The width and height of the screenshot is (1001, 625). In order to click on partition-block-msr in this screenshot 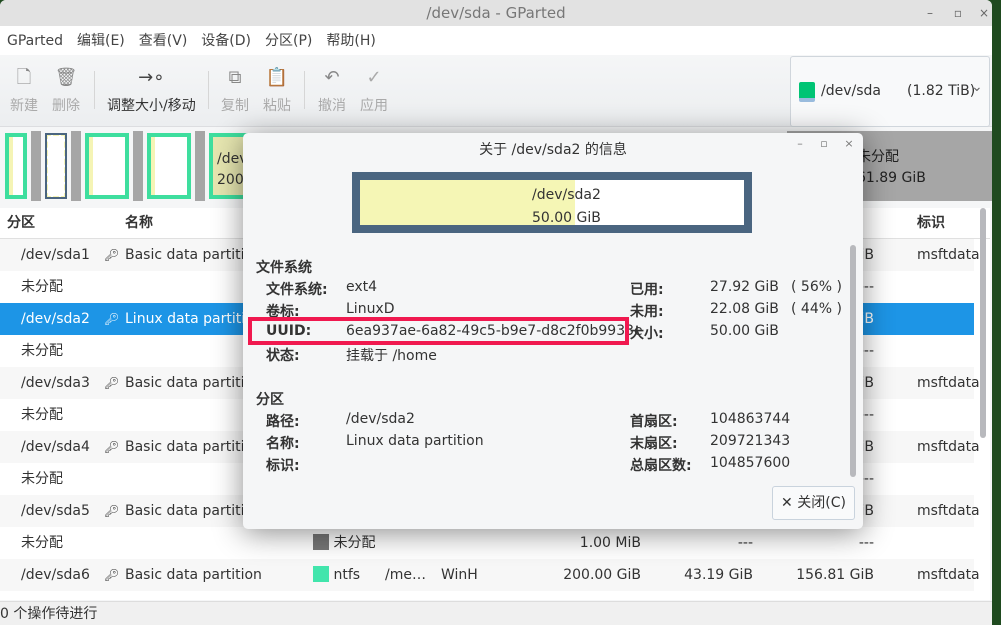, I will do `click(56, 166)`.